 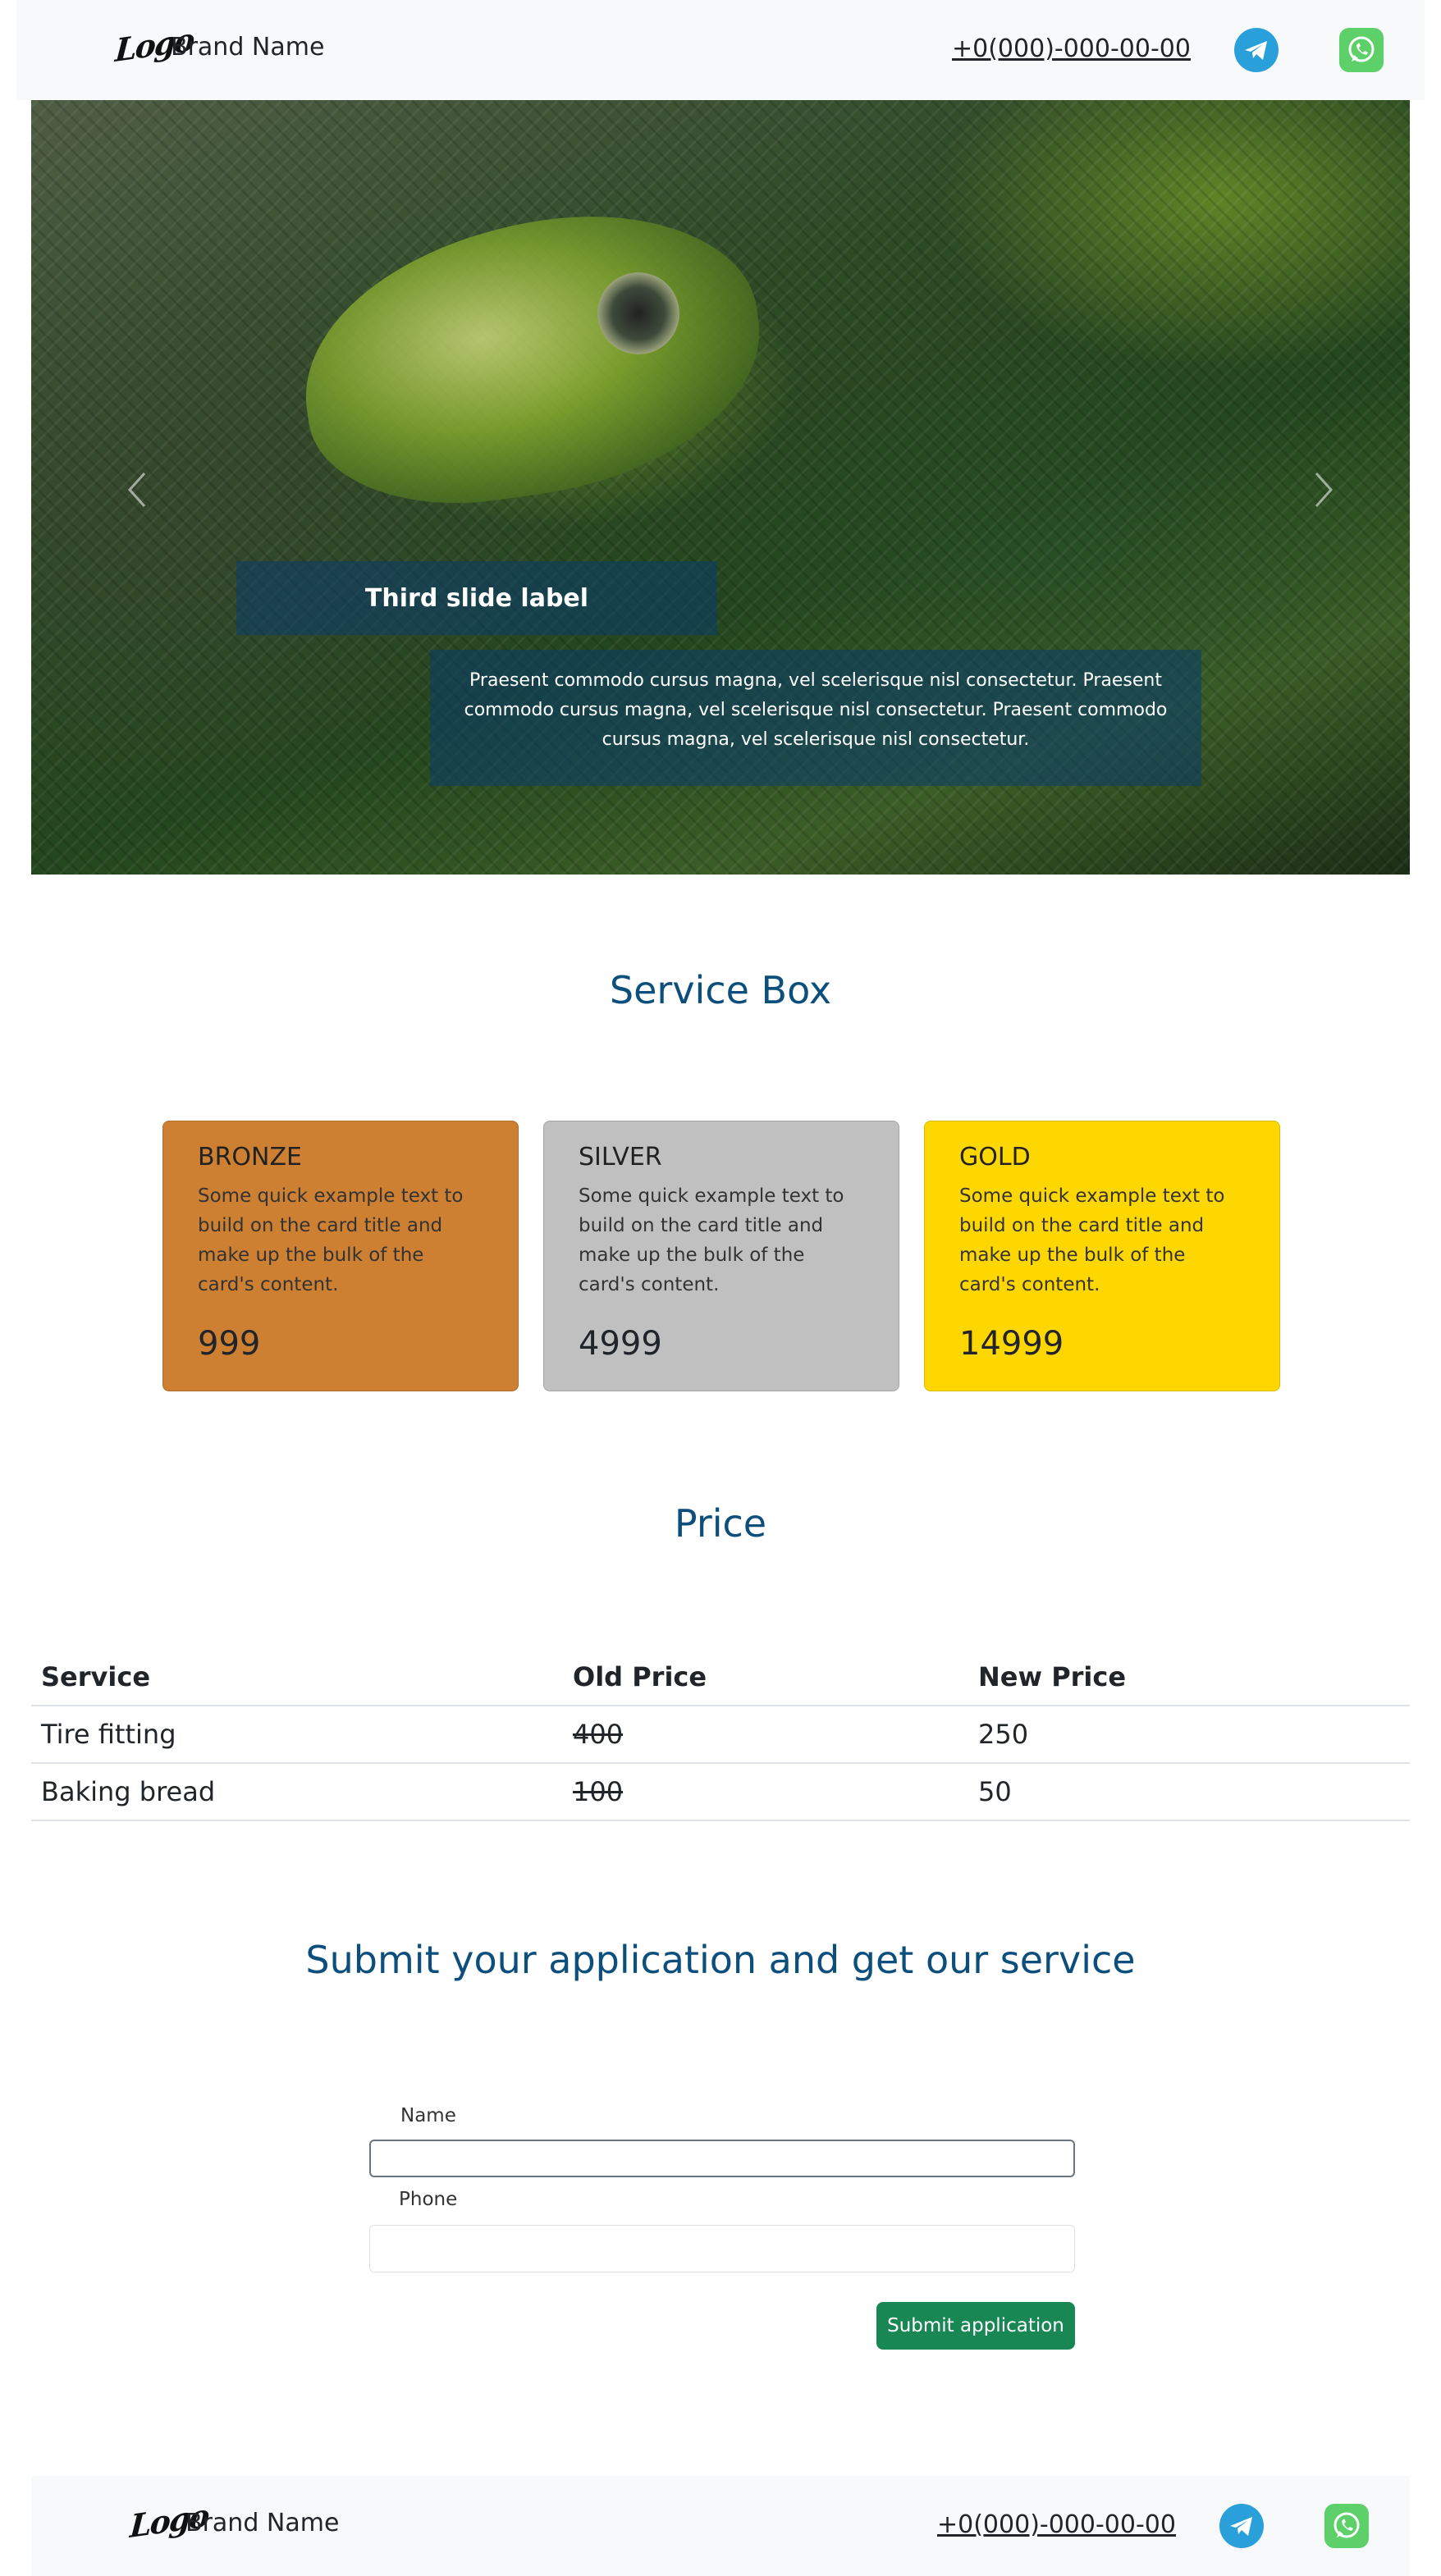 I want to click on card-price: 4999, so click(x=621, y=1344).